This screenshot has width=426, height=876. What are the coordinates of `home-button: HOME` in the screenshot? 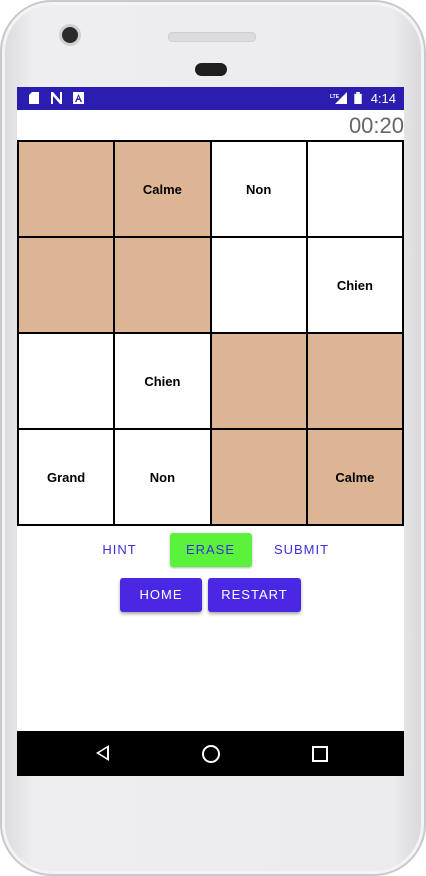 It's located at (161, 595).